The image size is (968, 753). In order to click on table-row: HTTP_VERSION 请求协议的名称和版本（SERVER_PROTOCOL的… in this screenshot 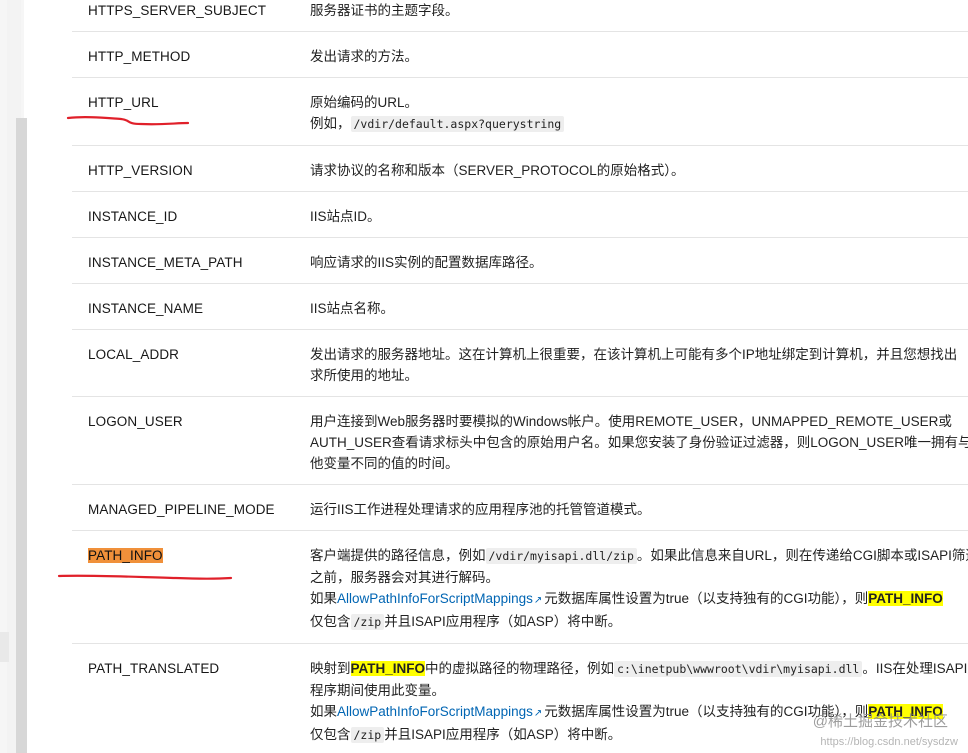, I will do `click(520, 168)`.